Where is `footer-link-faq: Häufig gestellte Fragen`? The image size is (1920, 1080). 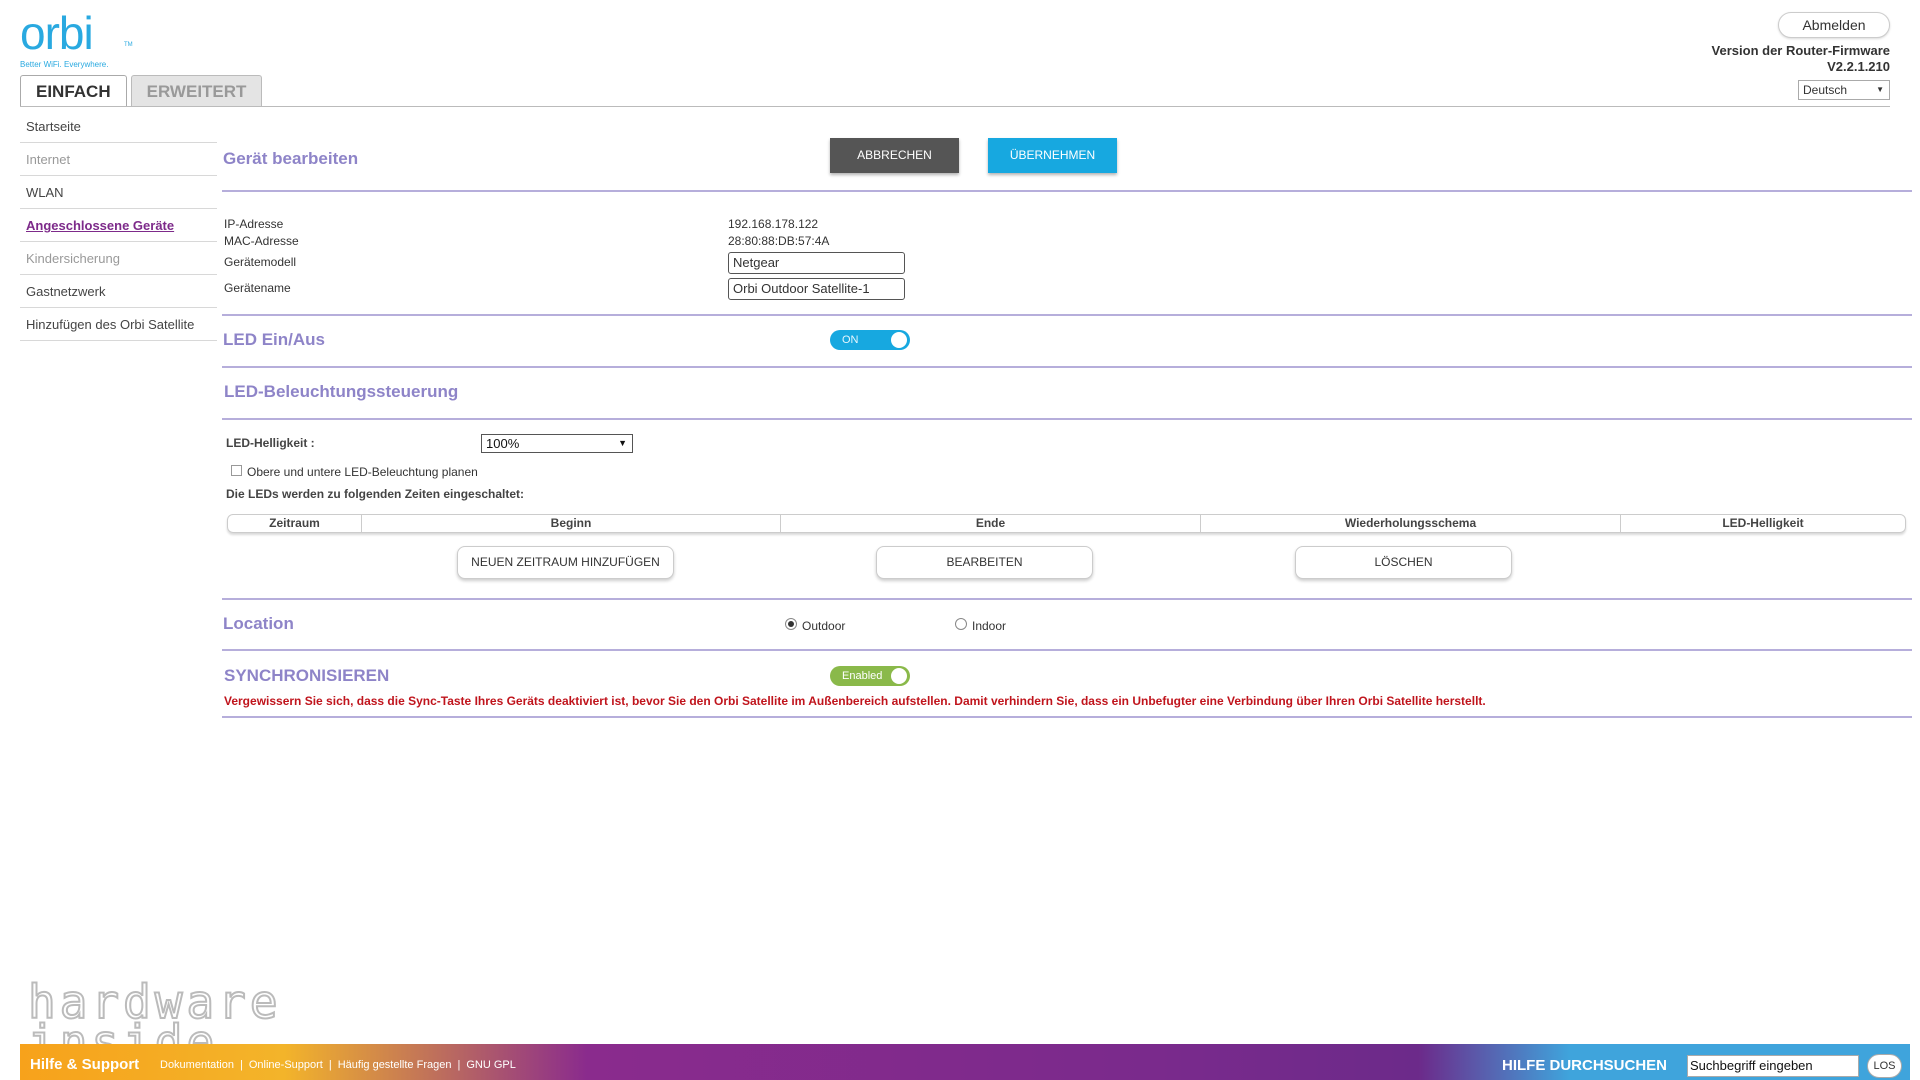 footer-link-faq: Häufig gestellte Fragen is located at coordinates (395, 1065).